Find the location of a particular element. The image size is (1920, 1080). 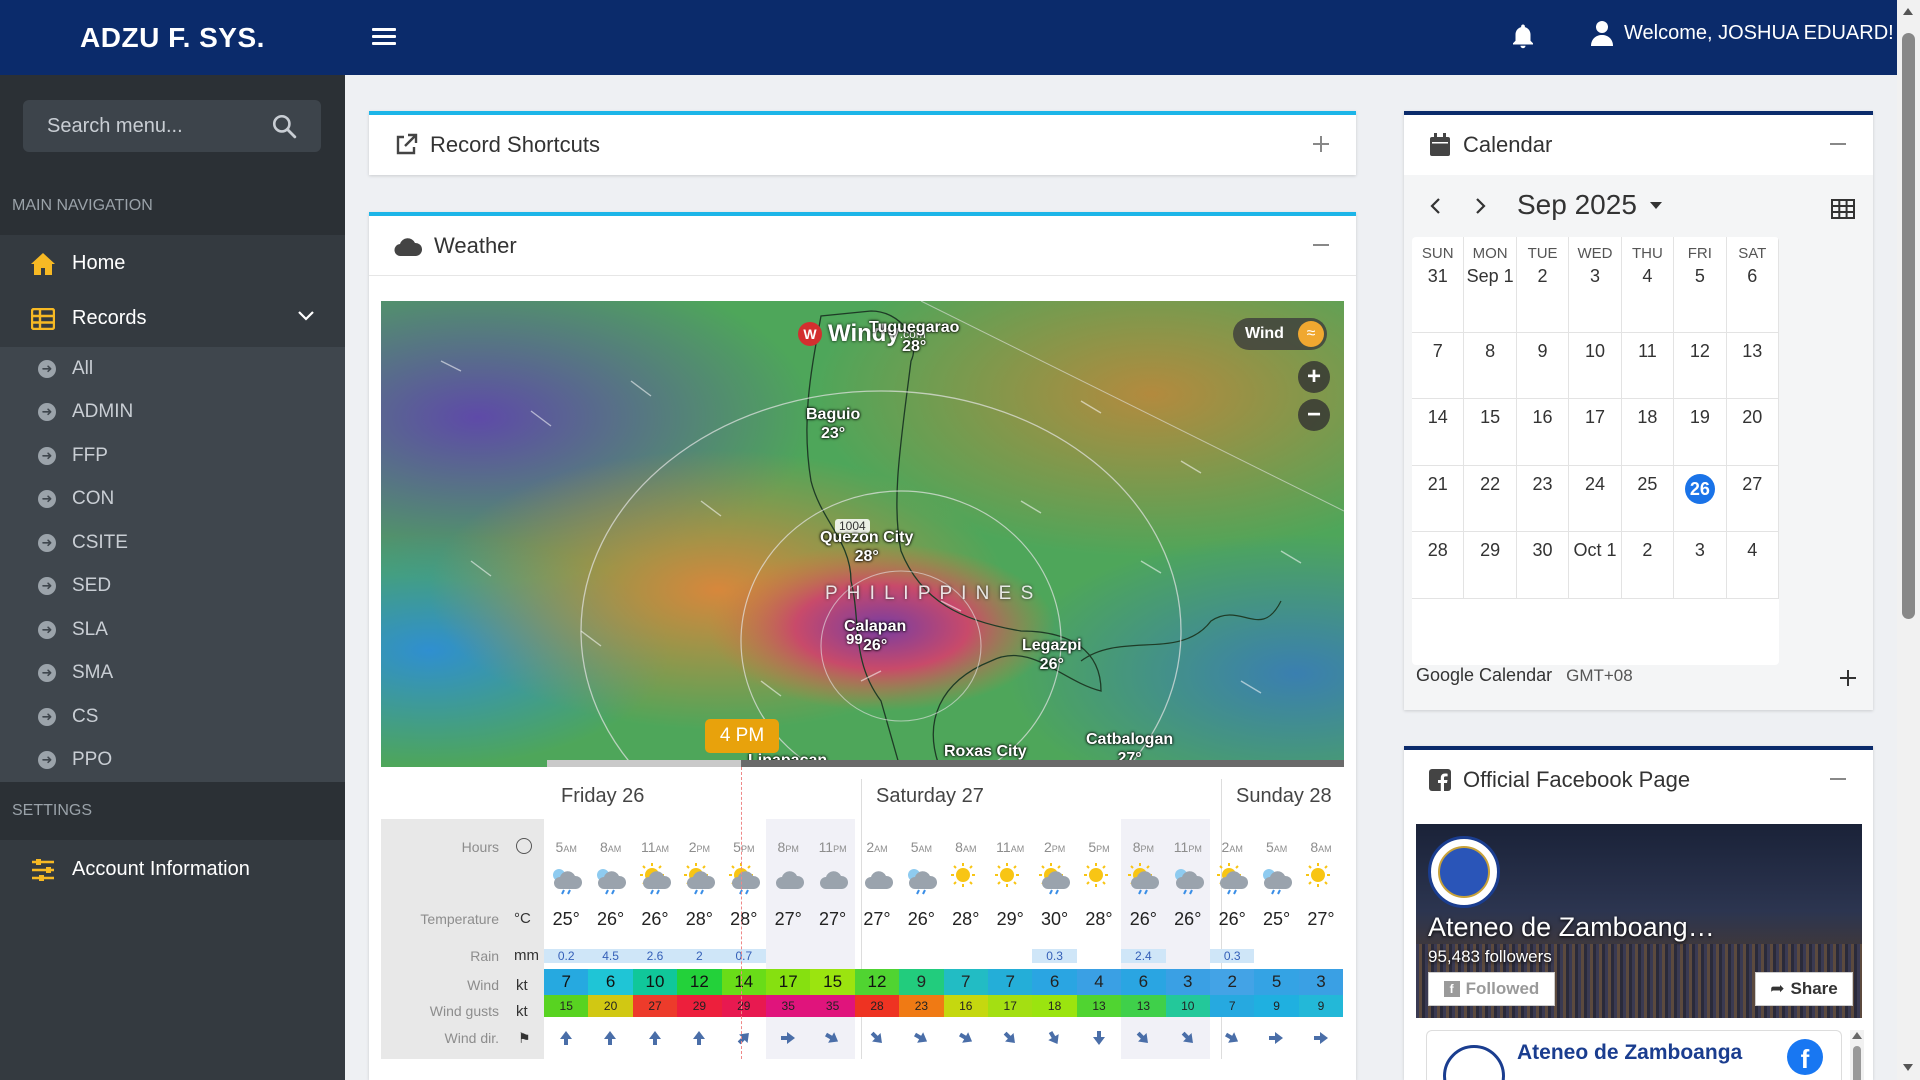

calendar-day-cell: 9 is located at coordinates (1543, 366).